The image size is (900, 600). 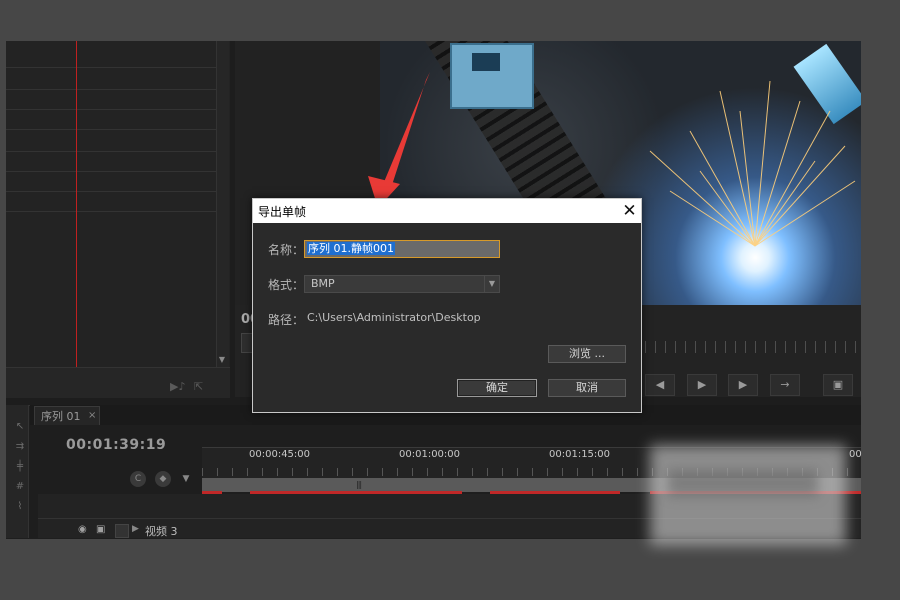 What do you see at coordinates (486, 62) in the screenshot?
I see `machine-display` at bounding box center [486, 62].